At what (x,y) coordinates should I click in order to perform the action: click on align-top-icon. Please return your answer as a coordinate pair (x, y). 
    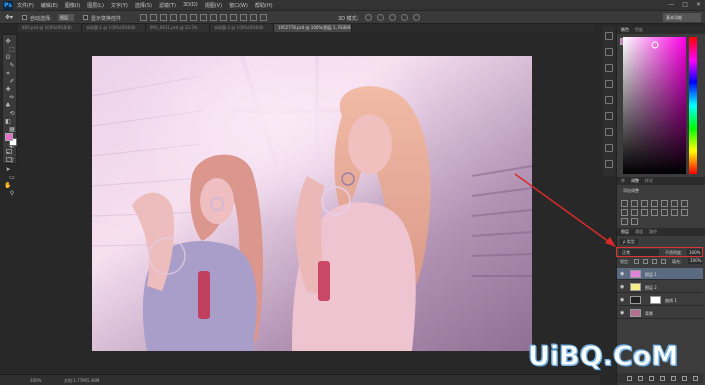
    Looking at the image, I should click on (143, 17).